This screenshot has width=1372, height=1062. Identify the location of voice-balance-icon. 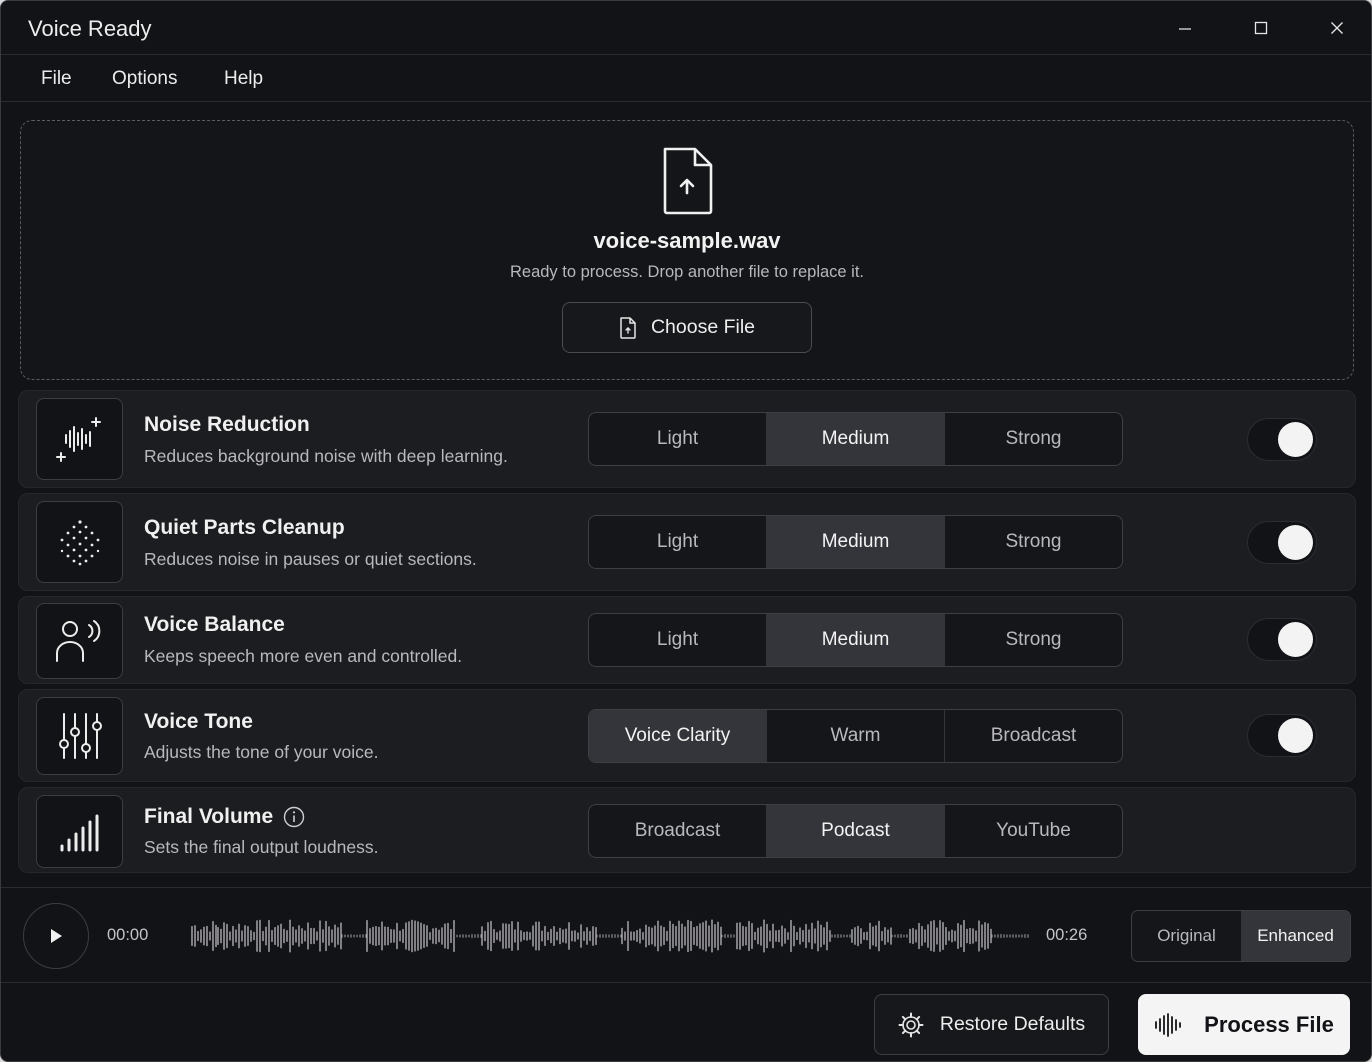
(79, 641).